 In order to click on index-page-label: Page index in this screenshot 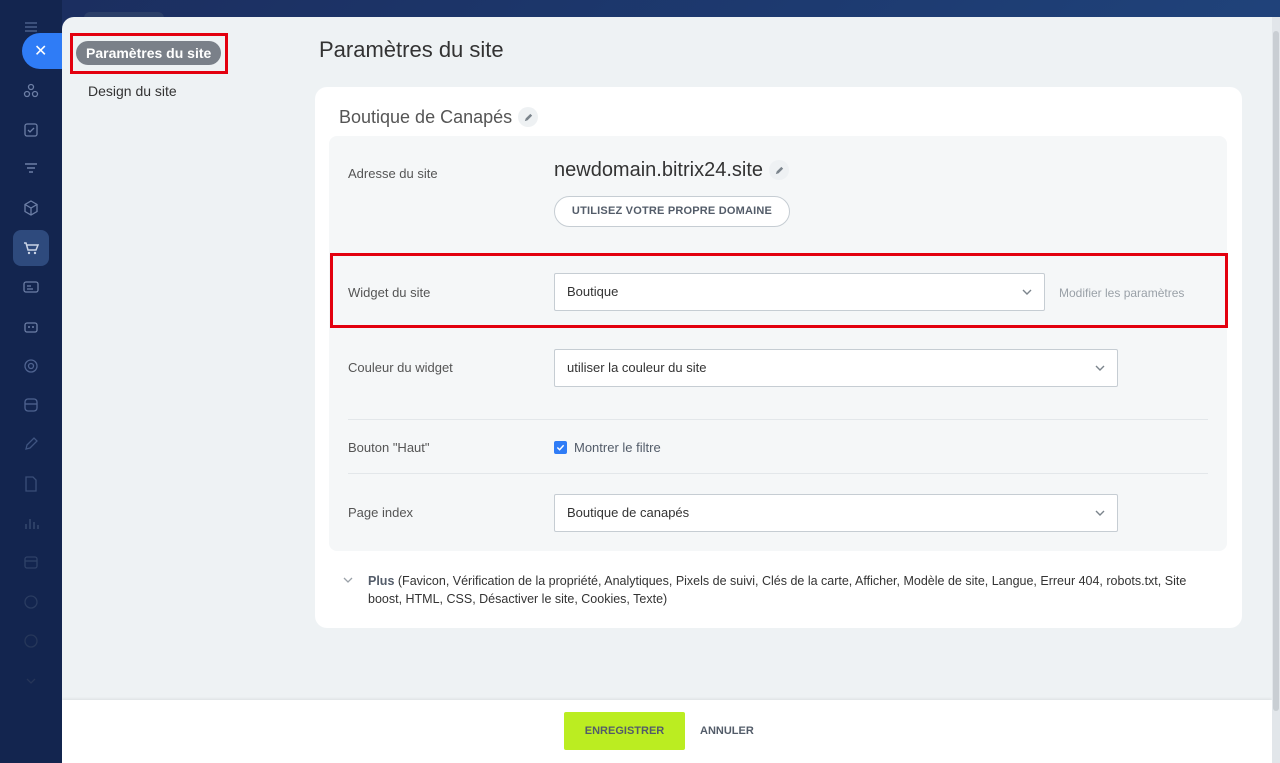, I will do `click(381, 512)`.